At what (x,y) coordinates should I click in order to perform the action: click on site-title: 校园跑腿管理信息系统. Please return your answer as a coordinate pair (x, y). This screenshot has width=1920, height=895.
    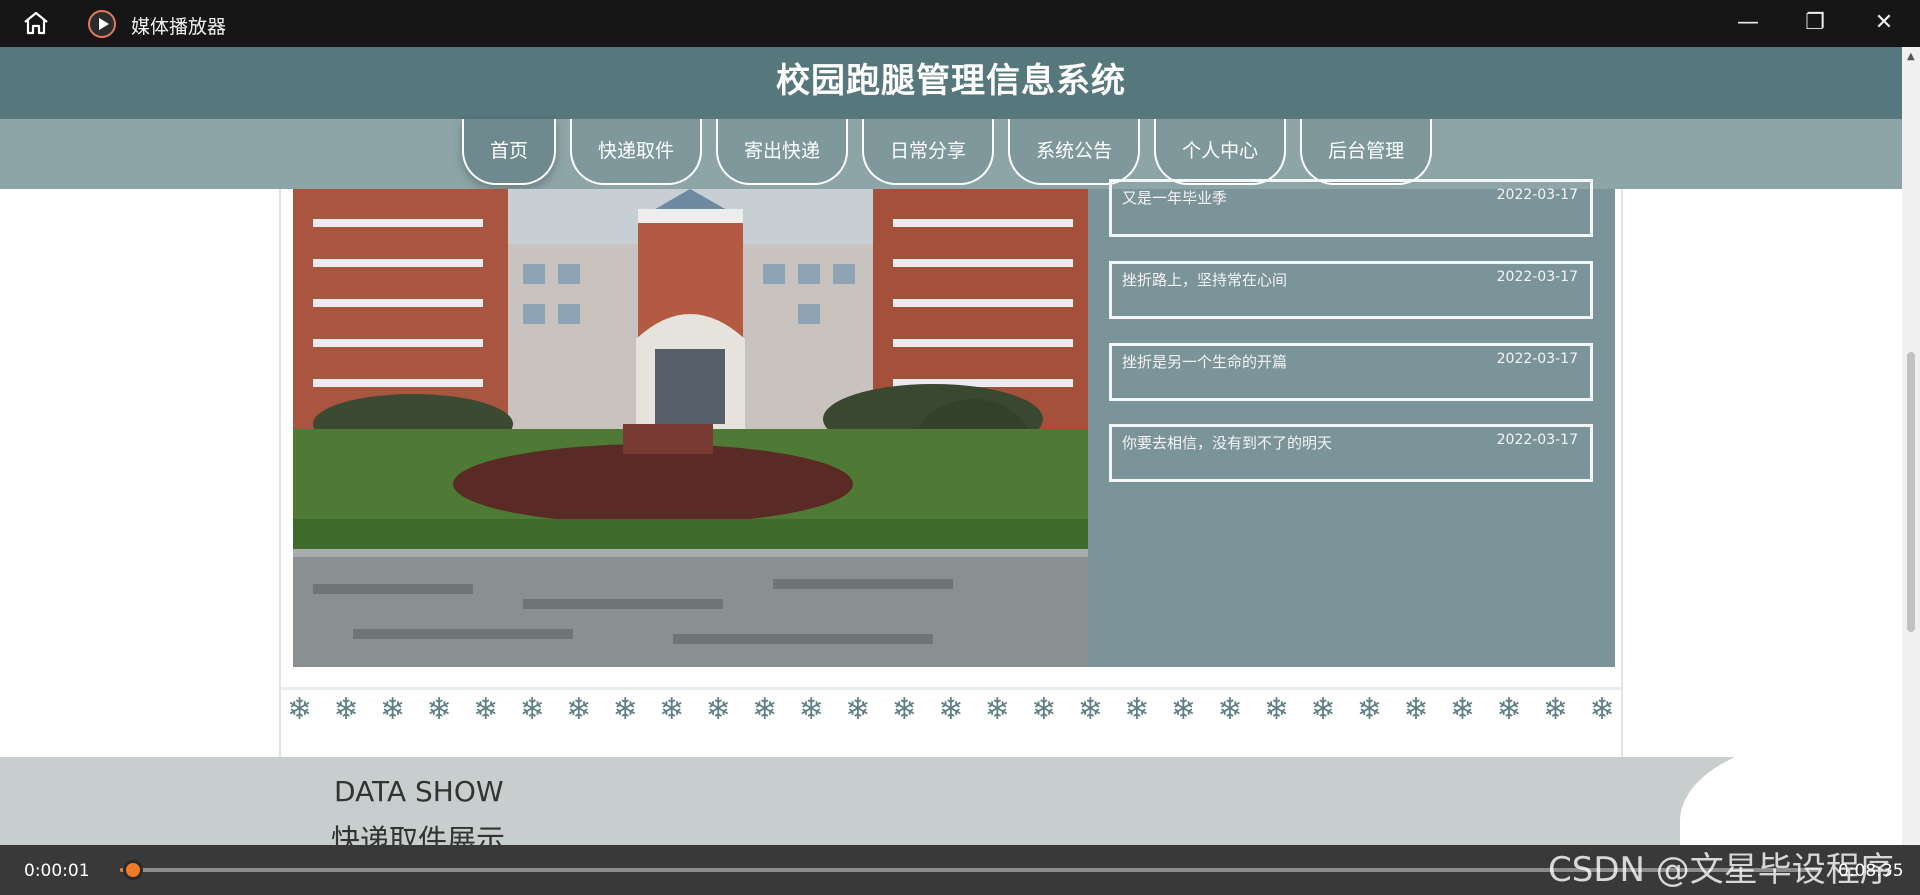
    Looking at the image, I should click on (951, 81).